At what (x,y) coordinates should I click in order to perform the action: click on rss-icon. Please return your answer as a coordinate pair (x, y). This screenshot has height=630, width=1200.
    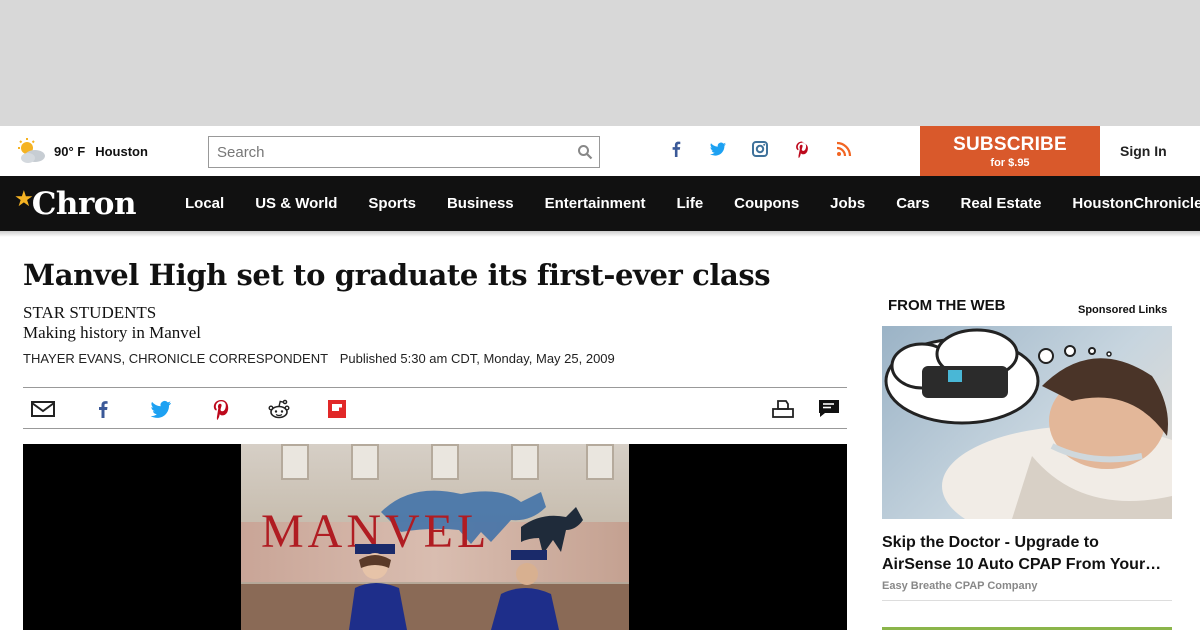
    Looking at the image, I should click on (844, 151).